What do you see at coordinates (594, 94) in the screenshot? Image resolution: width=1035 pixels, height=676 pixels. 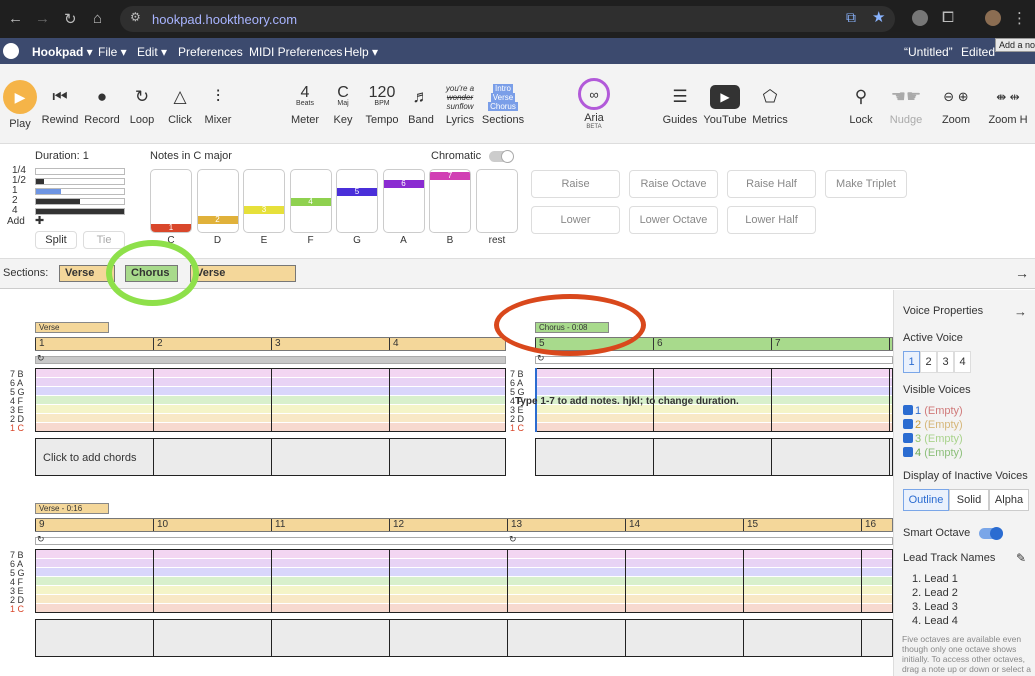 I see `aria-icon: ∞` at bounding box center [594, 94].